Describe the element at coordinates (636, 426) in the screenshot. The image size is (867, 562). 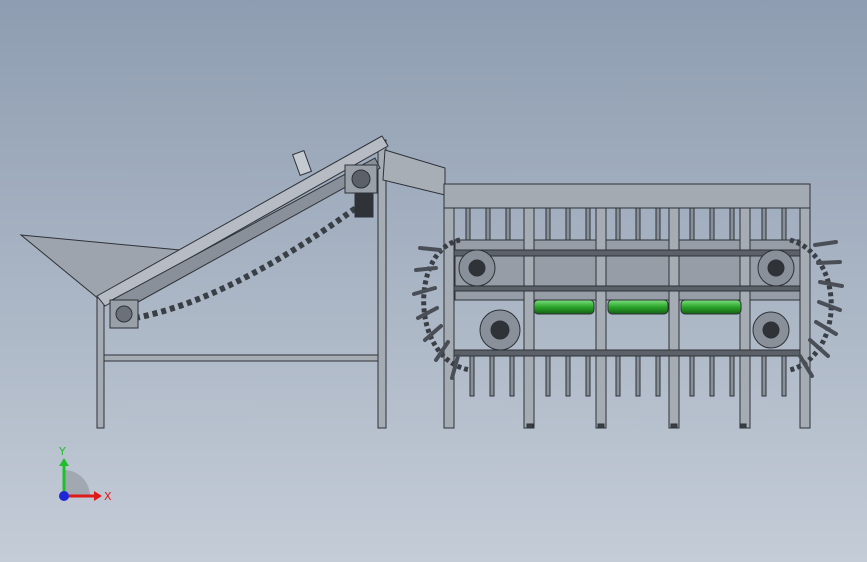
I see `leveling-feet` at that location.